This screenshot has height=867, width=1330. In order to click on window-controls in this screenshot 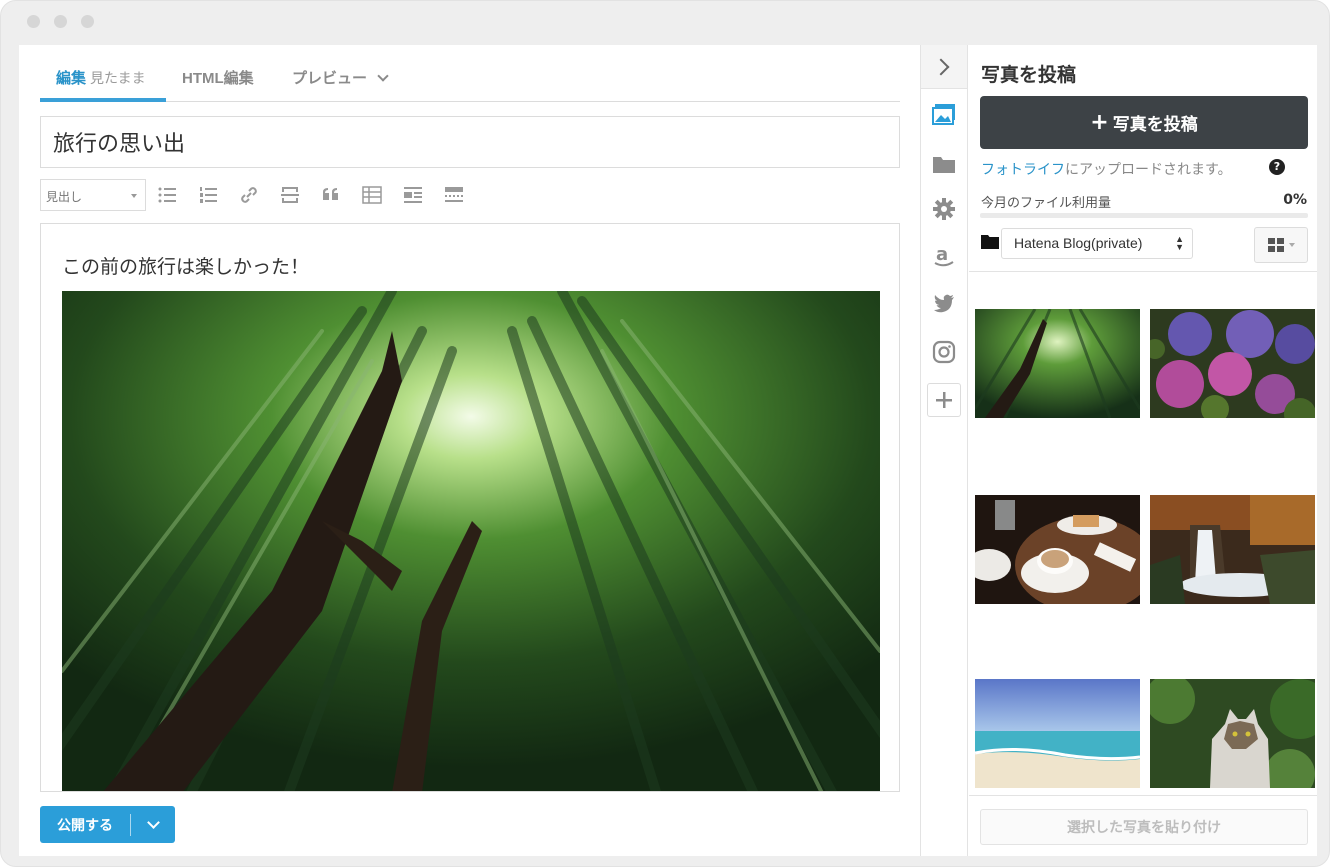, I will do `click(60, 21)`.